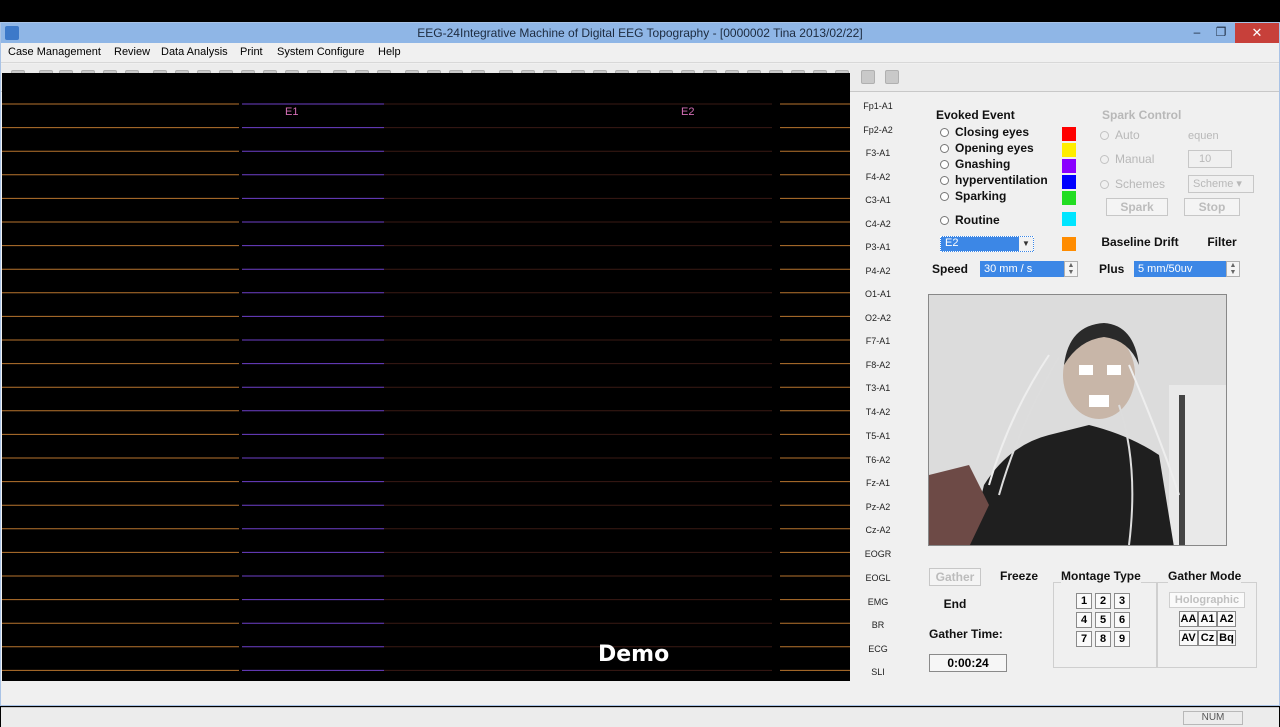 The height and width of the screenshot is (727, 1280). What do you see at coordinates (1122, 620) in the screenshot?
I see `montage-button-6: 6` at bounding box center [1122, 620].